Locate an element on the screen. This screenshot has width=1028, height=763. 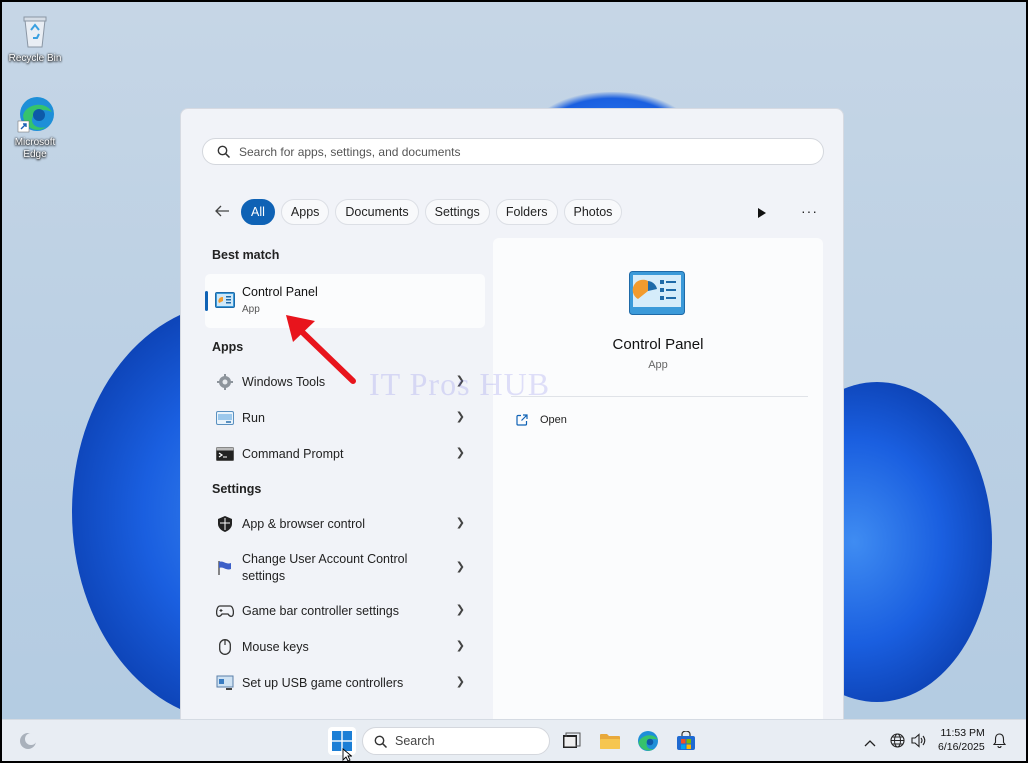
details-title: Control Panel is located at coordinates (658, 344).